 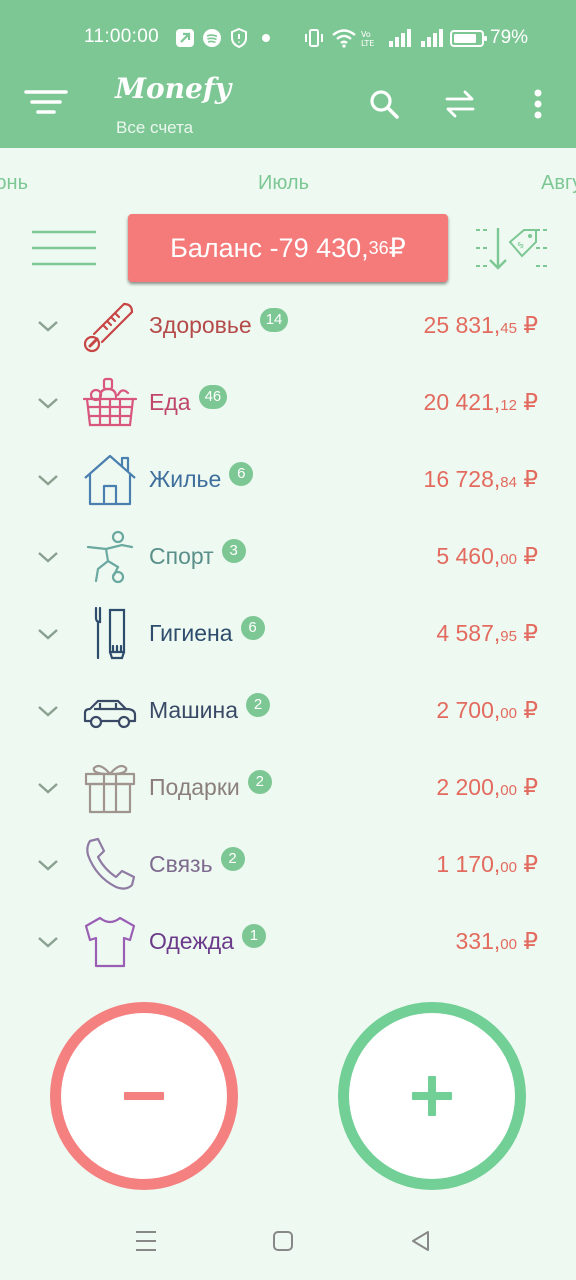 I want to click on gift-icon, so click(x=110, y=789).